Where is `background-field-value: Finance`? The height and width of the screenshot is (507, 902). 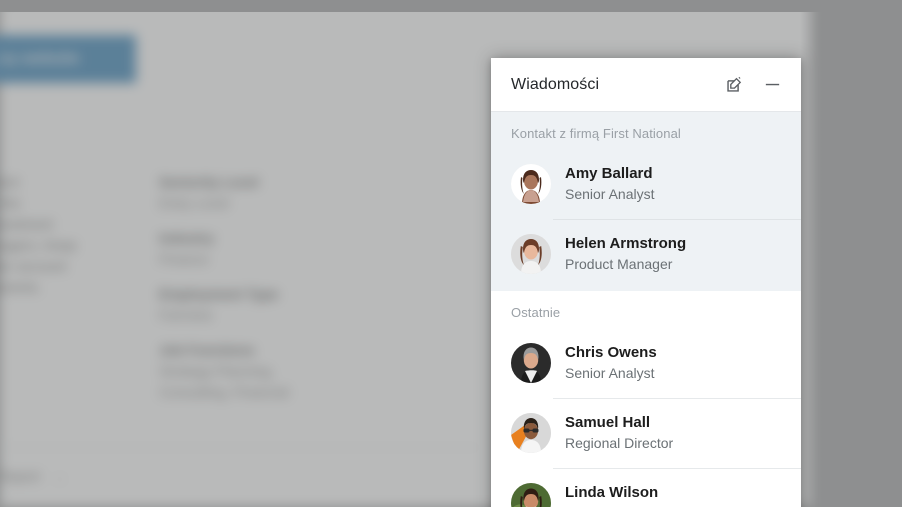
background-field-value: Finance is located at coordinates (184, 259).